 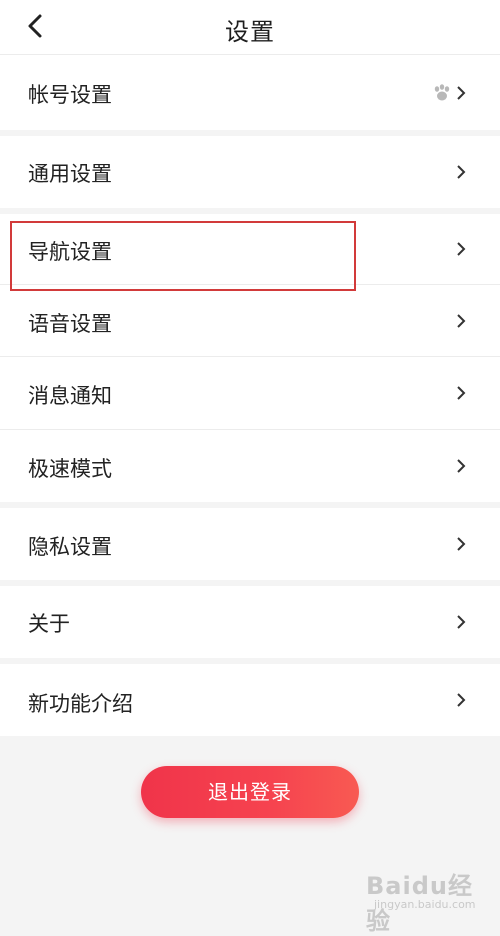 What do you see at coordinates (80, 704) in the screenshot?
I see `menu-item-new-features-label: 新功能介绍` at bounding box center [80, 704].